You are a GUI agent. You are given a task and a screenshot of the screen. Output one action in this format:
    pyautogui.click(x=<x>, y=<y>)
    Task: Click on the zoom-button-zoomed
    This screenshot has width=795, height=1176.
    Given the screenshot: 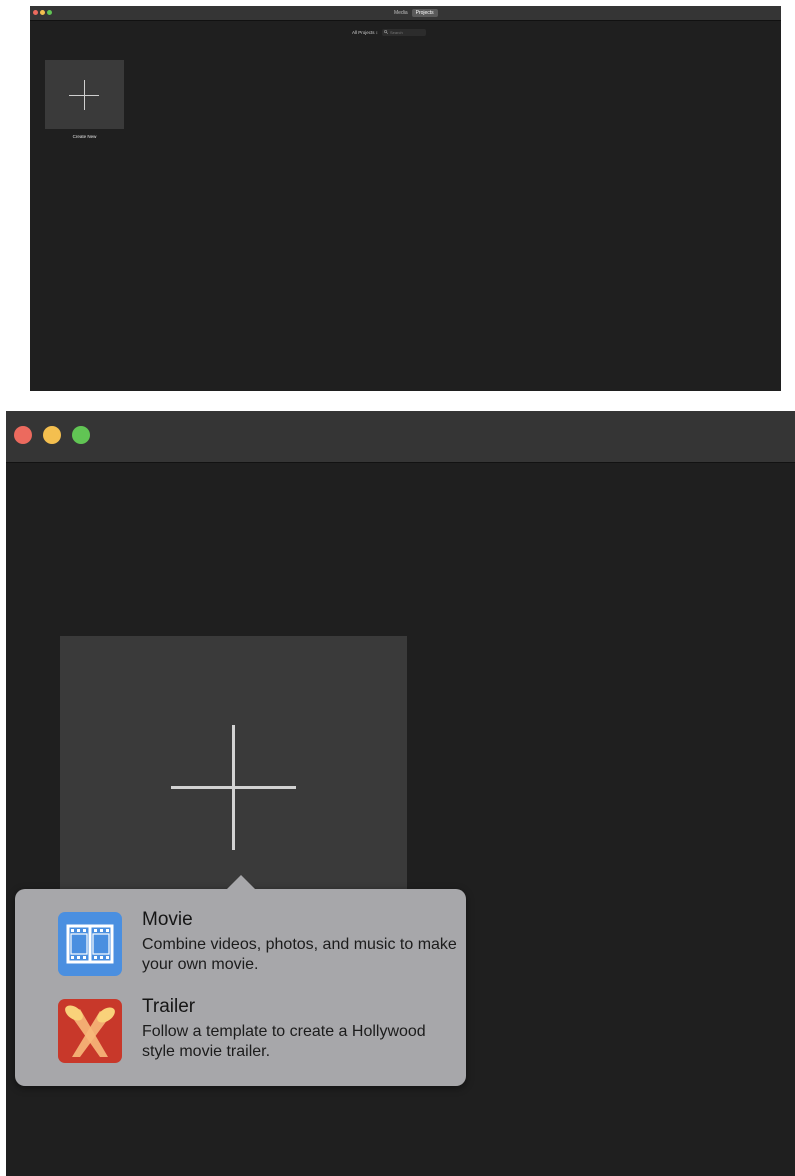 What is the action you would take?
    pyautogui.click(x=81, y=435)
    